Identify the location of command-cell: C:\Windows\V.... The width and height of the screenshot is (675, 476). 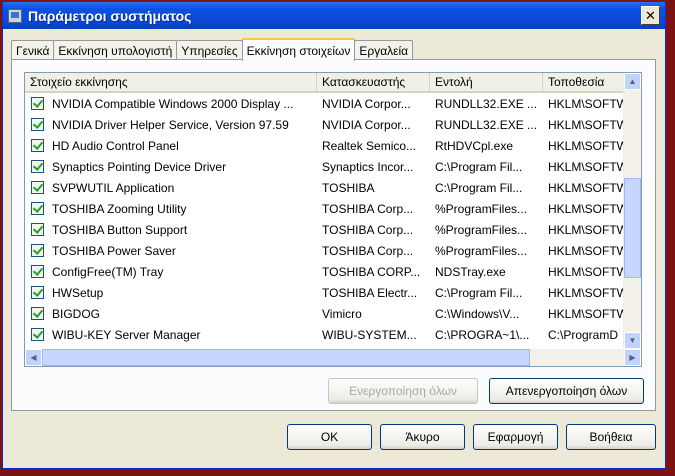
(477, 313).